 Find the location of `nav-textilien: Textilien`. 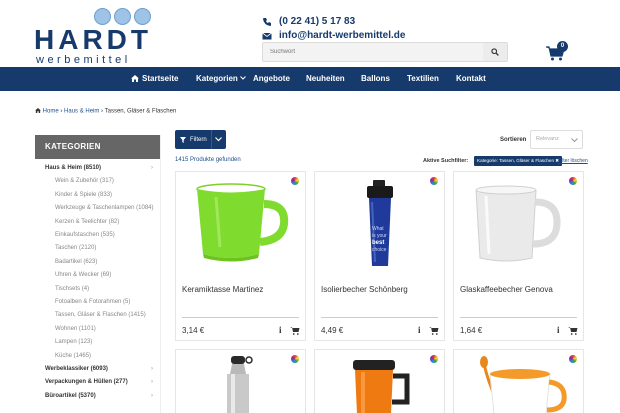

nav-textilien: Textilien is located at coordinates (423, 79).